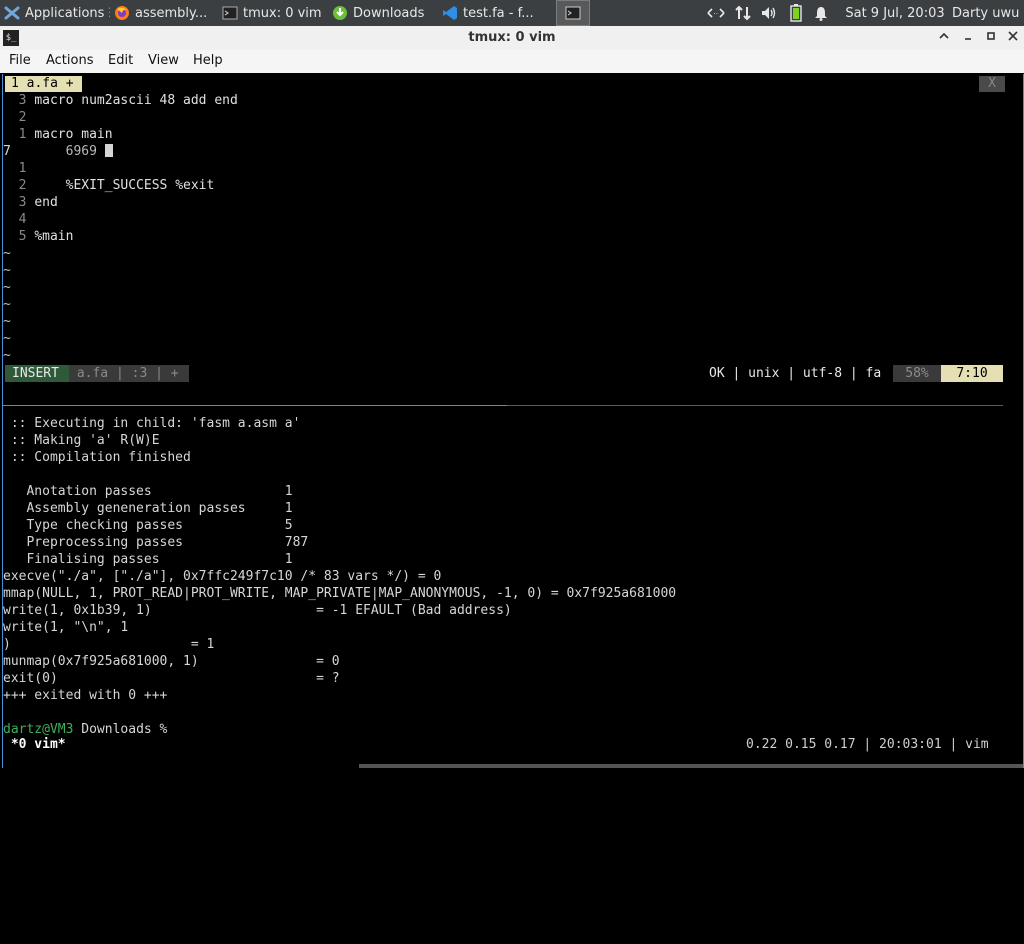 The image size is (1024, 944). I want to click on output-line: :: Making 'a' R(W)E, so click(81, 440).